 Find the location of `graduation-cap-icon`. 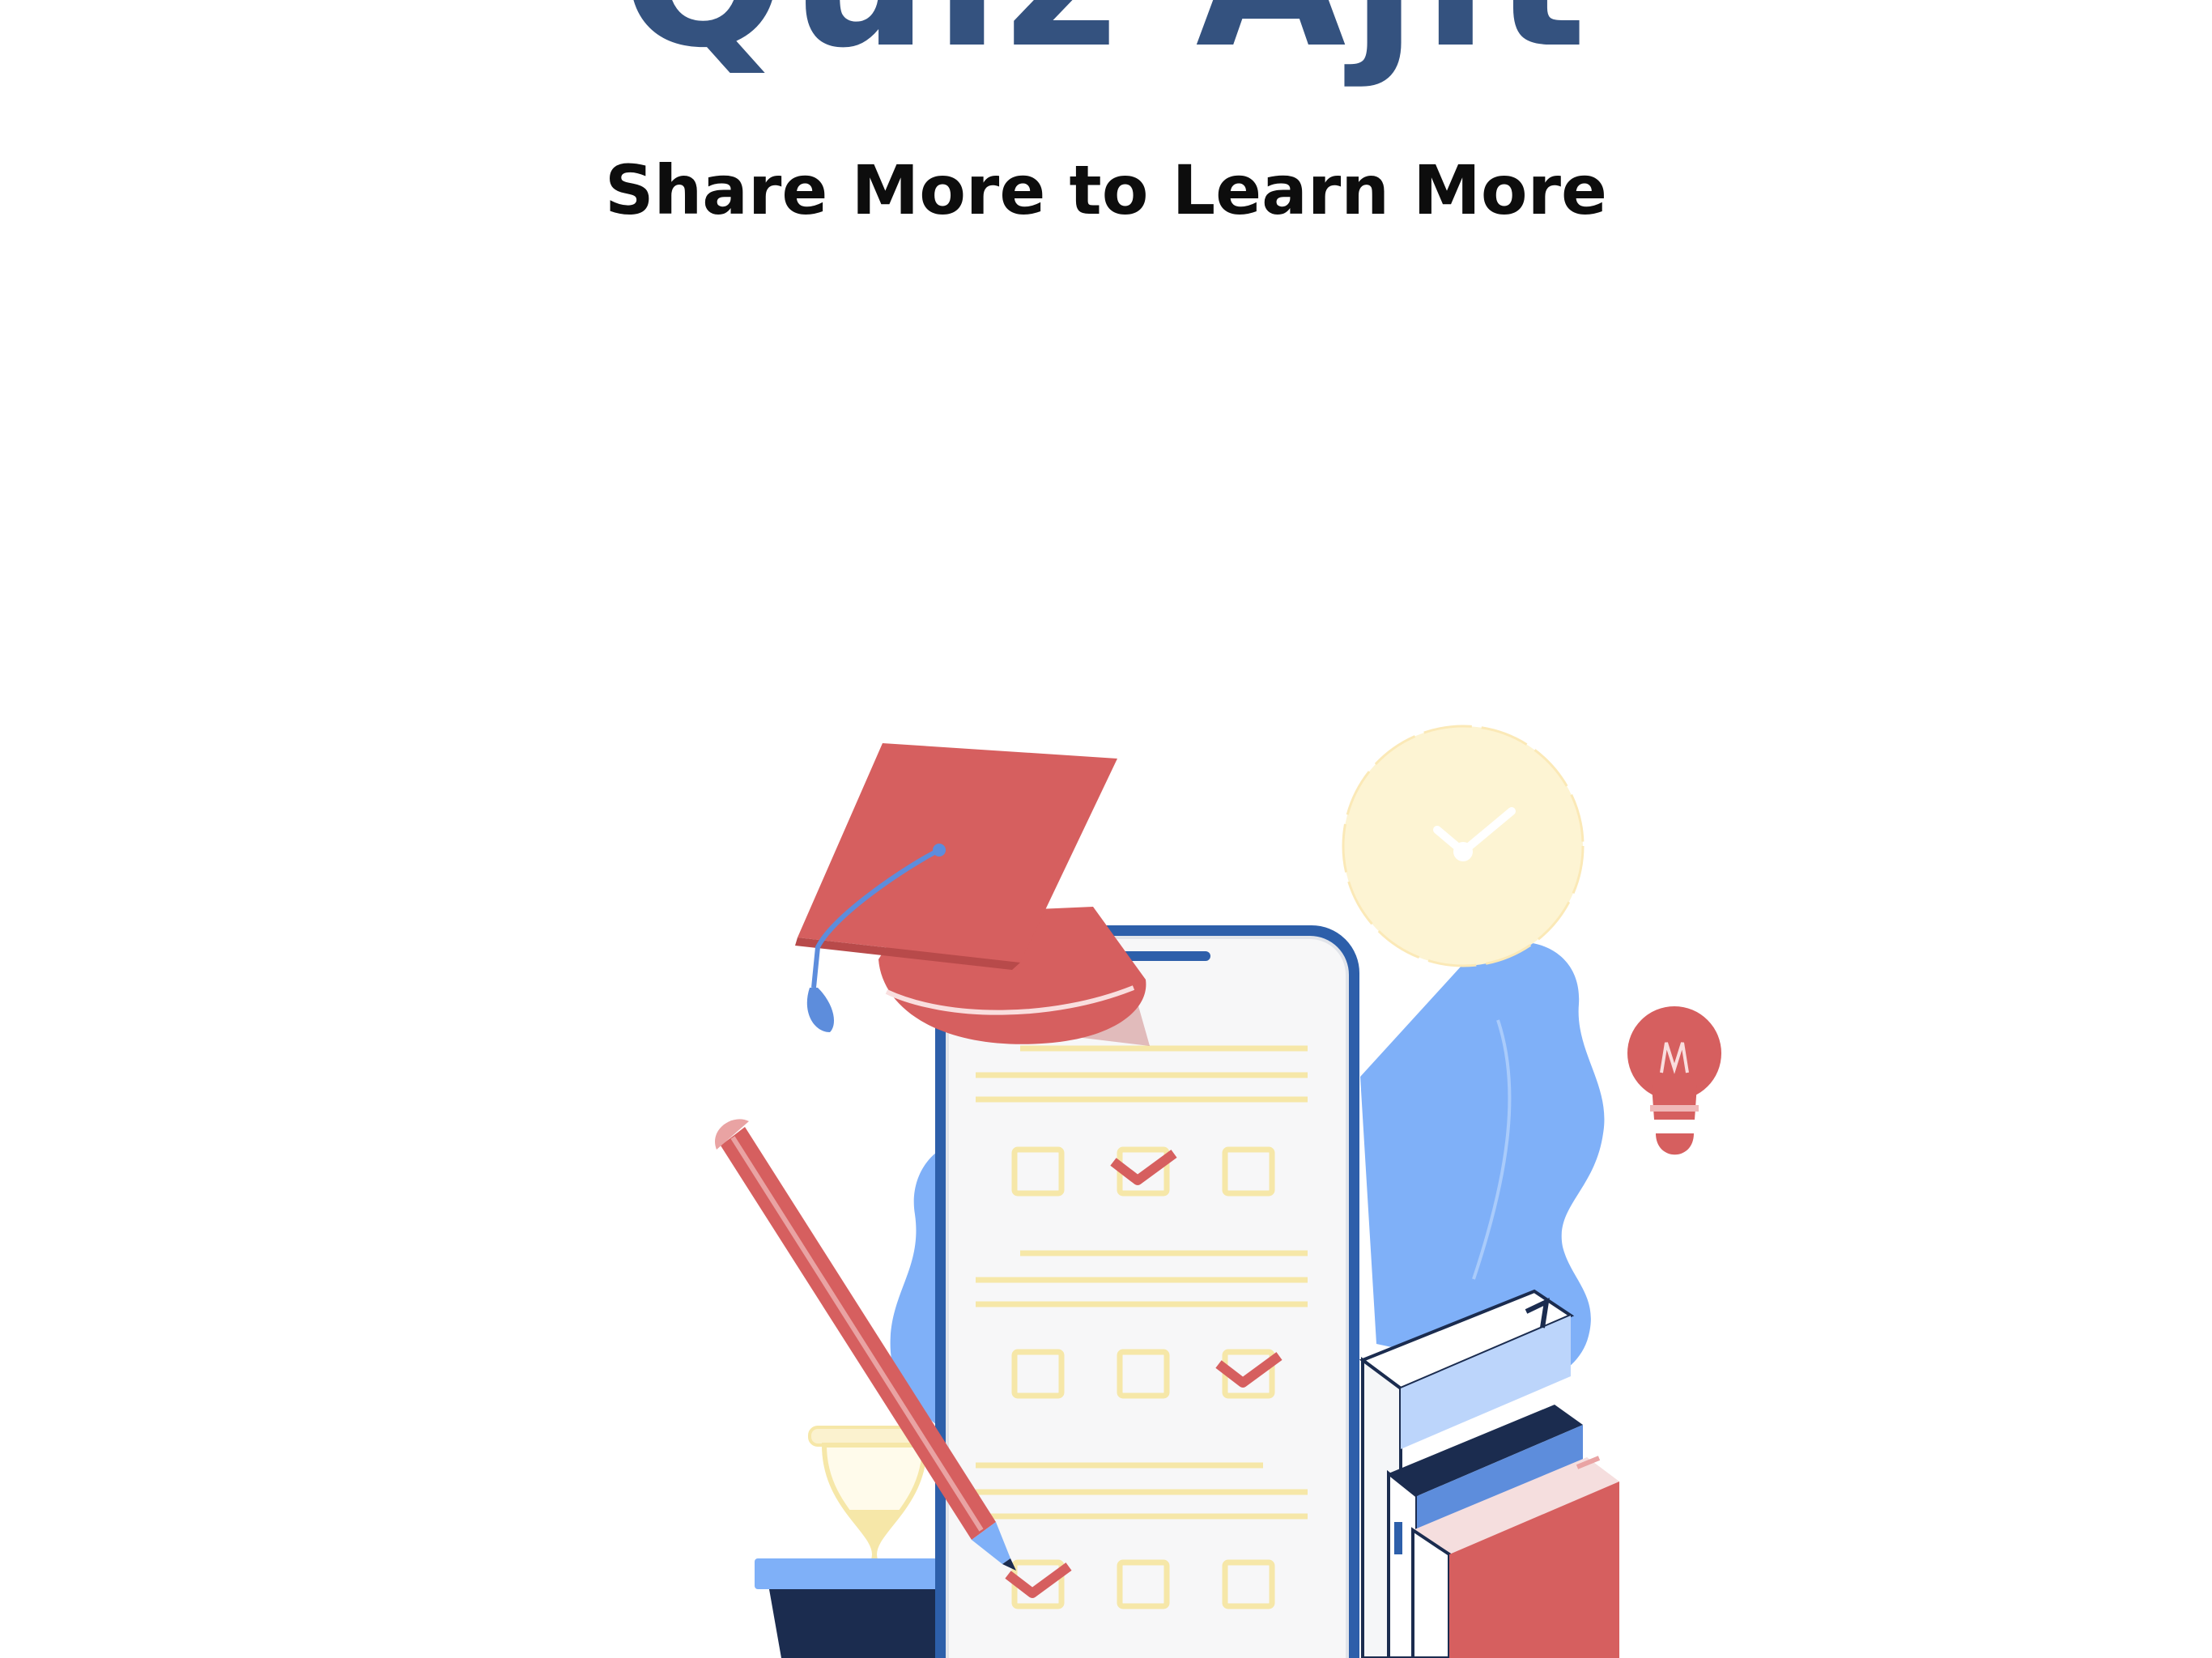

graduation-cap-icon is located at coordinates (973, 894).